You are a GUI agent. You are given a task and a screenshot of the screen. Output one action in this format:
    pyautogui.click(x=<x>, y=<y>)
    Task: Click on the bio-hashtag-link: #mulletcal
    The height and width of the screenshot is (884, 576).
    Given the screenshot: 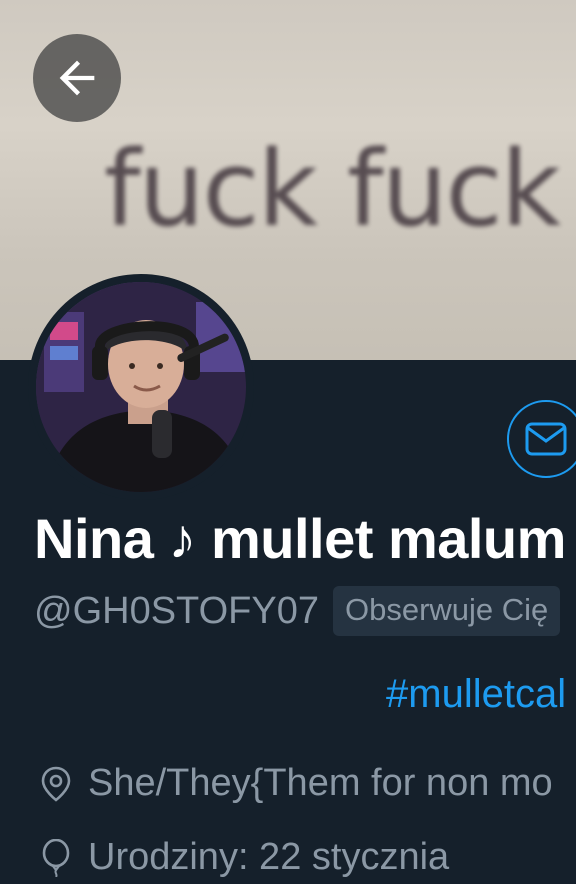 What is the action you would take?
    pyautogui.click(x=476, y=694)
    